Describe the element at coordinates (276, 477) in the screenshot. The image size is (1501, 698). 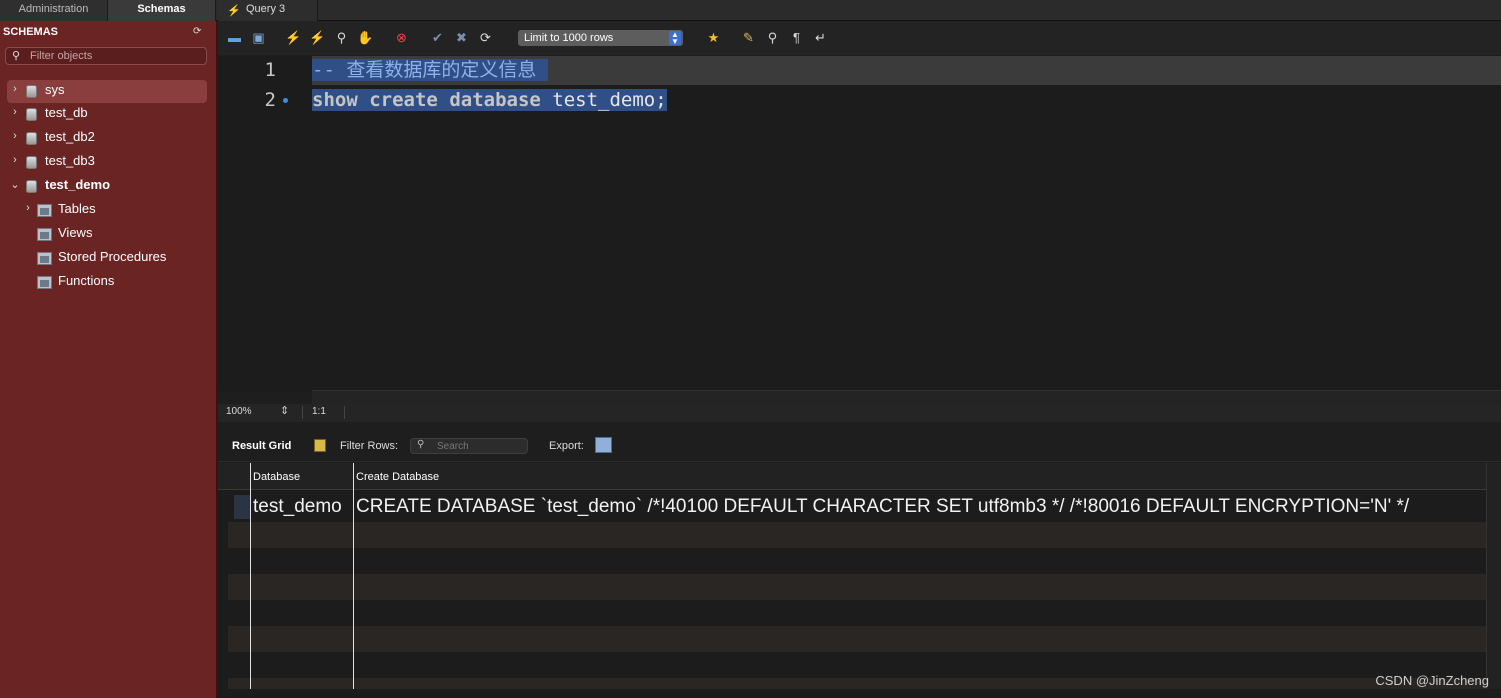
I see `column-header-database: Database` at that location.